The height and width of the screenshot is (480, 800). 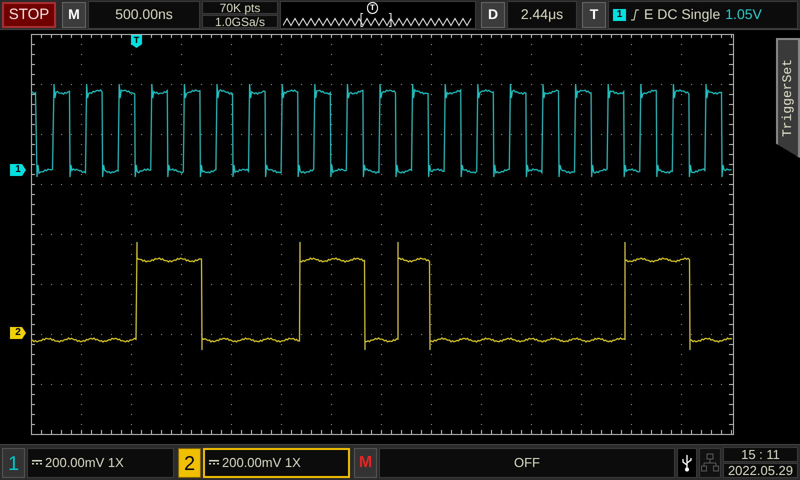 I want to click on channel-button: 1, so click(x=13, y=463).